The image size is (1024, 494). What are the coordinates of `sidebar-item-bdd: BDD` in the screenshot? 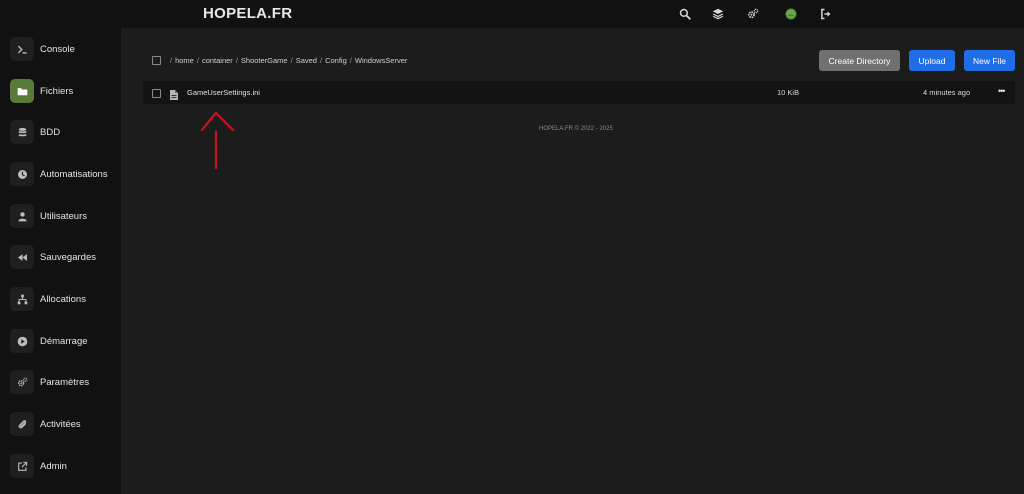 It's located at (64, 132).